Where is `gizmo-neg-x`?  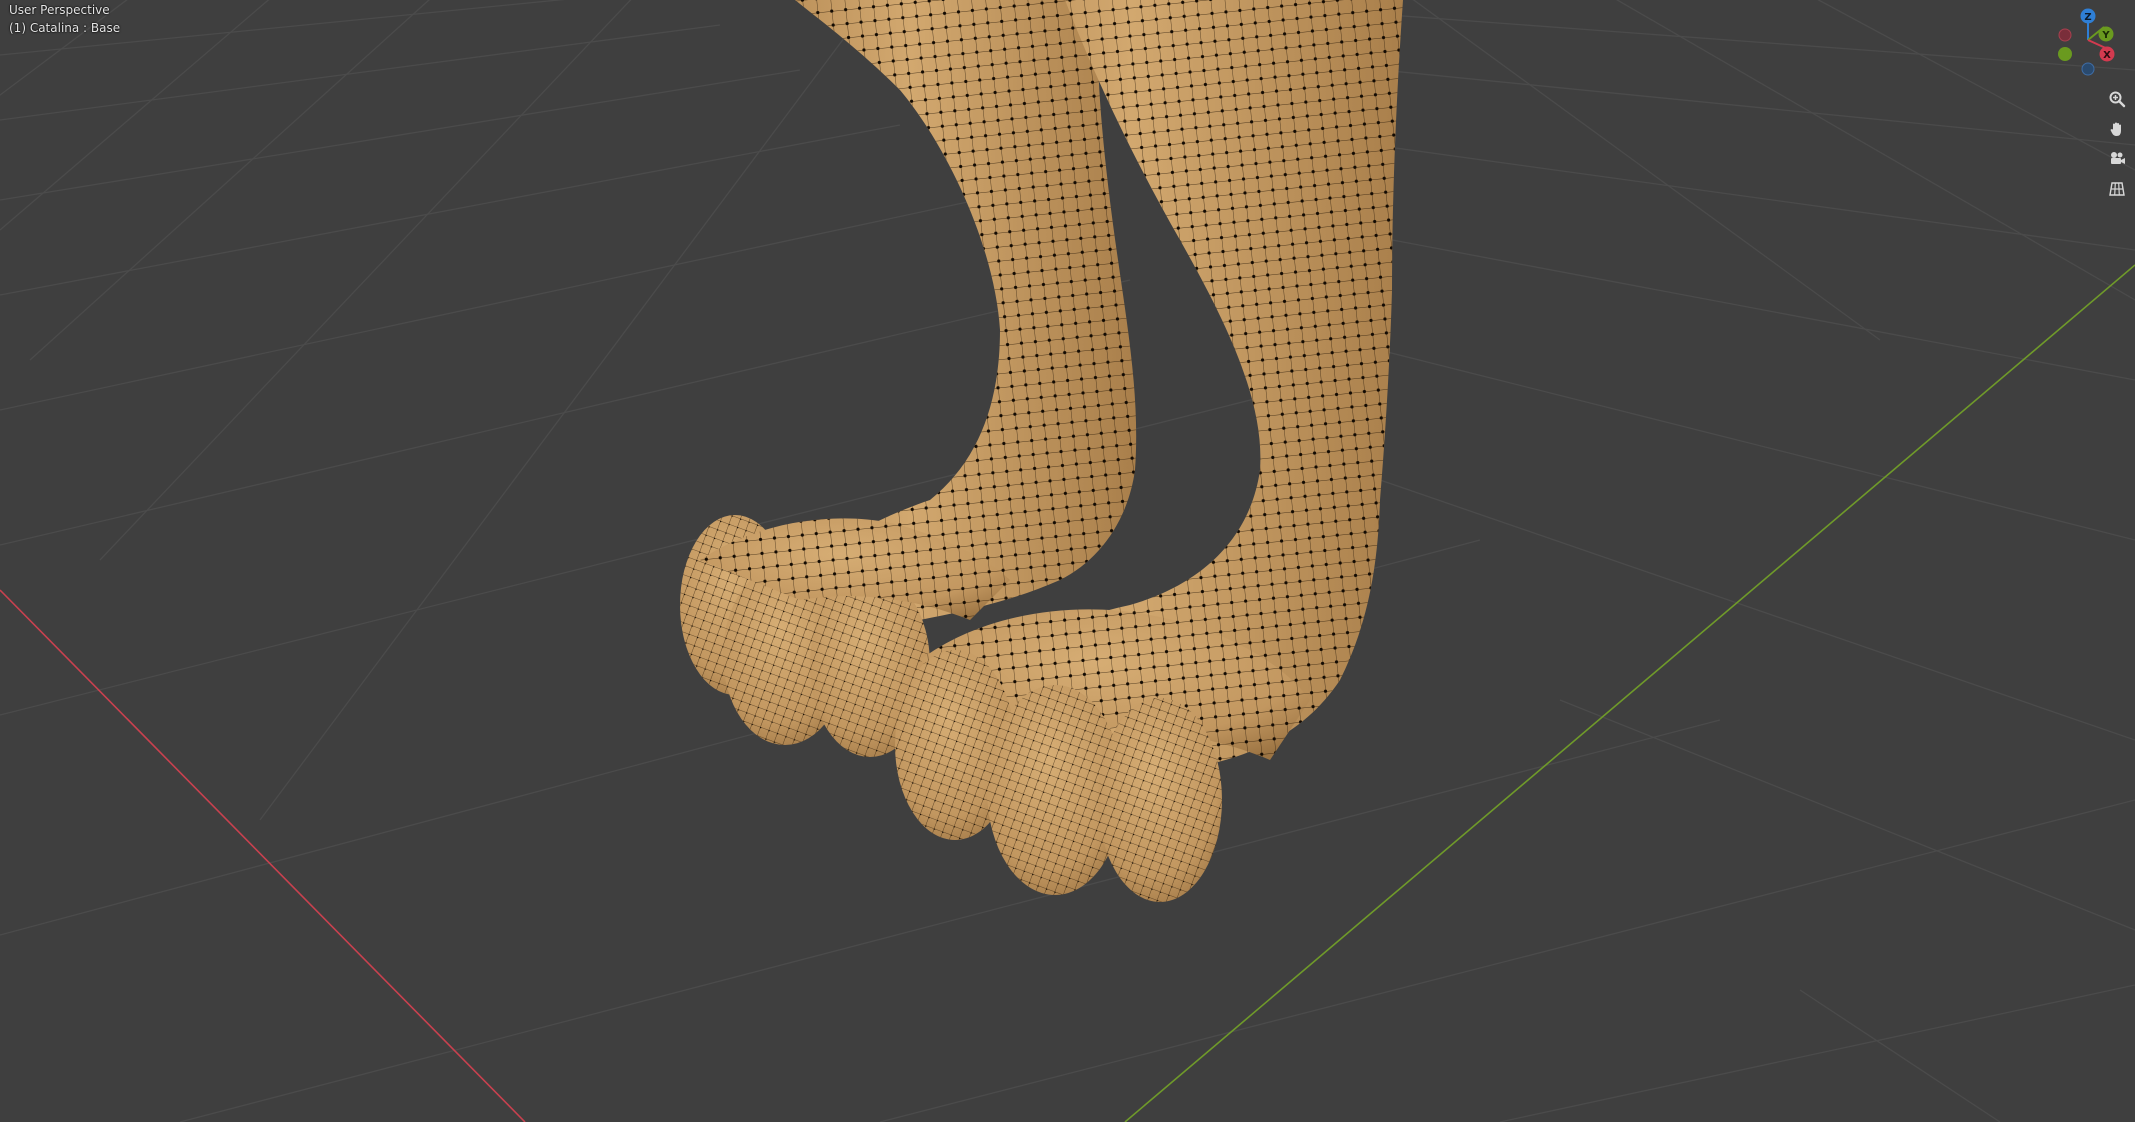 gizmo-neg-x is located at coordinates (2065, 35).